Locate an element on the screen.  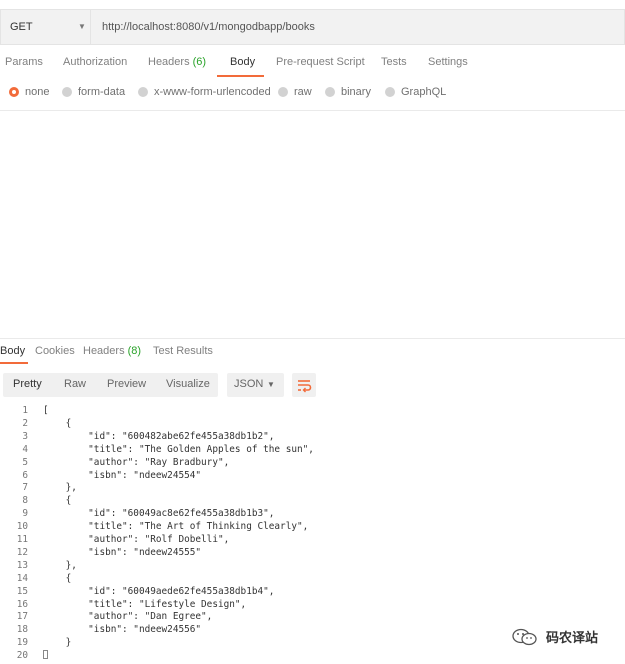
line-number: 13 is located at coordinates (22, 565).